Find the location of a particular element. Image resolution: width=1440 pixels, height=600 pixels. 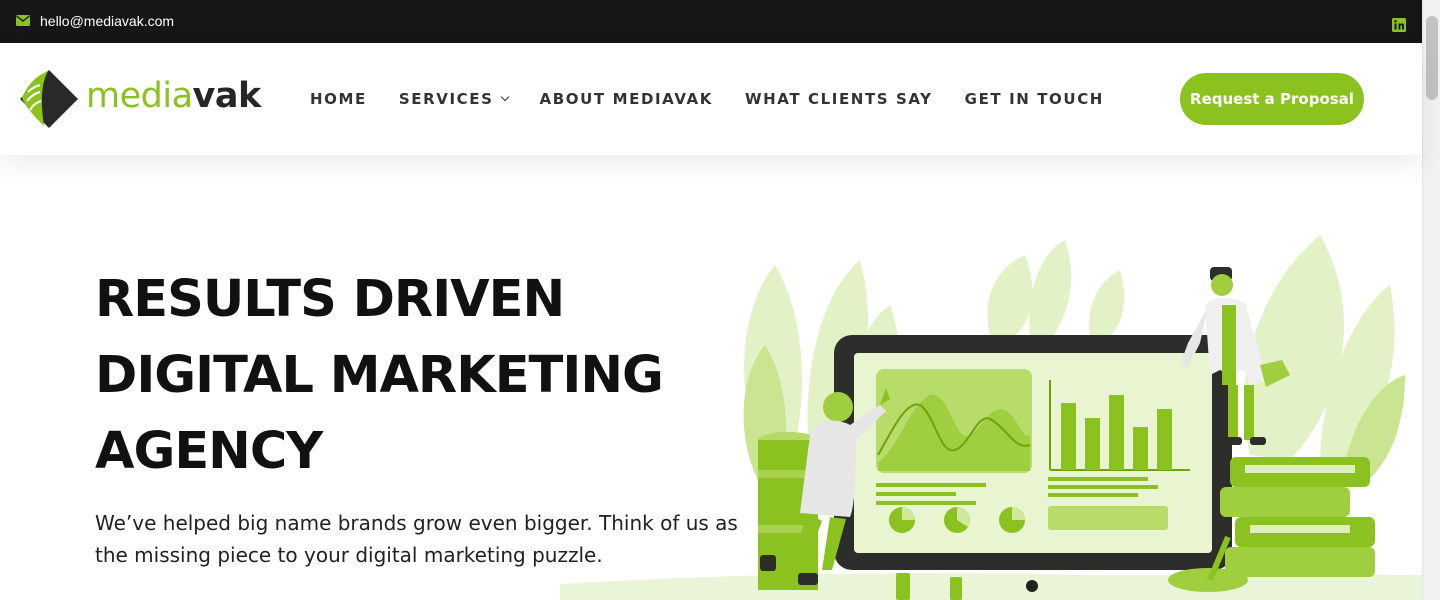

chevron-down-icon is located at coordinates (504, 97).